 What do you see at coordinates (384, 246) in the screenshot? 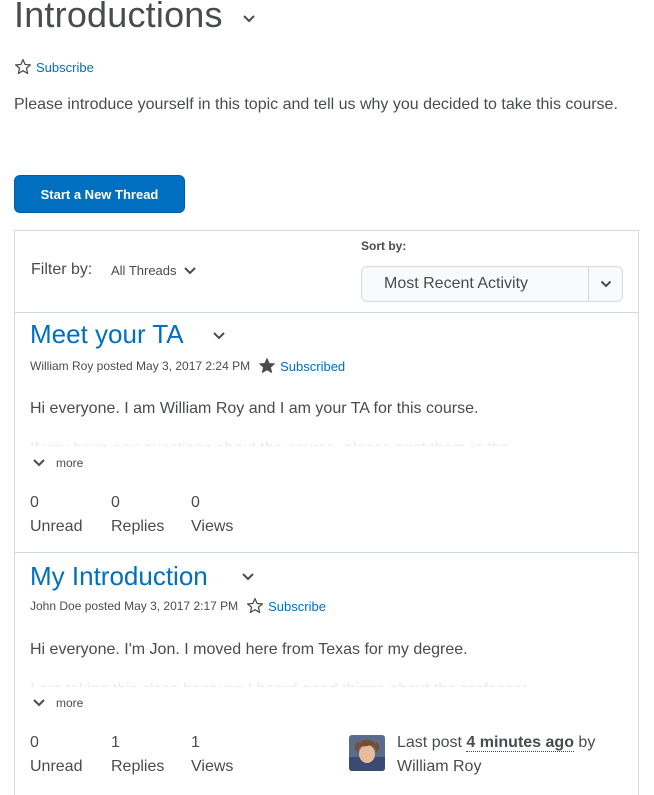
I see `sort-label: Sort by:` at bounding box center [384, 246].